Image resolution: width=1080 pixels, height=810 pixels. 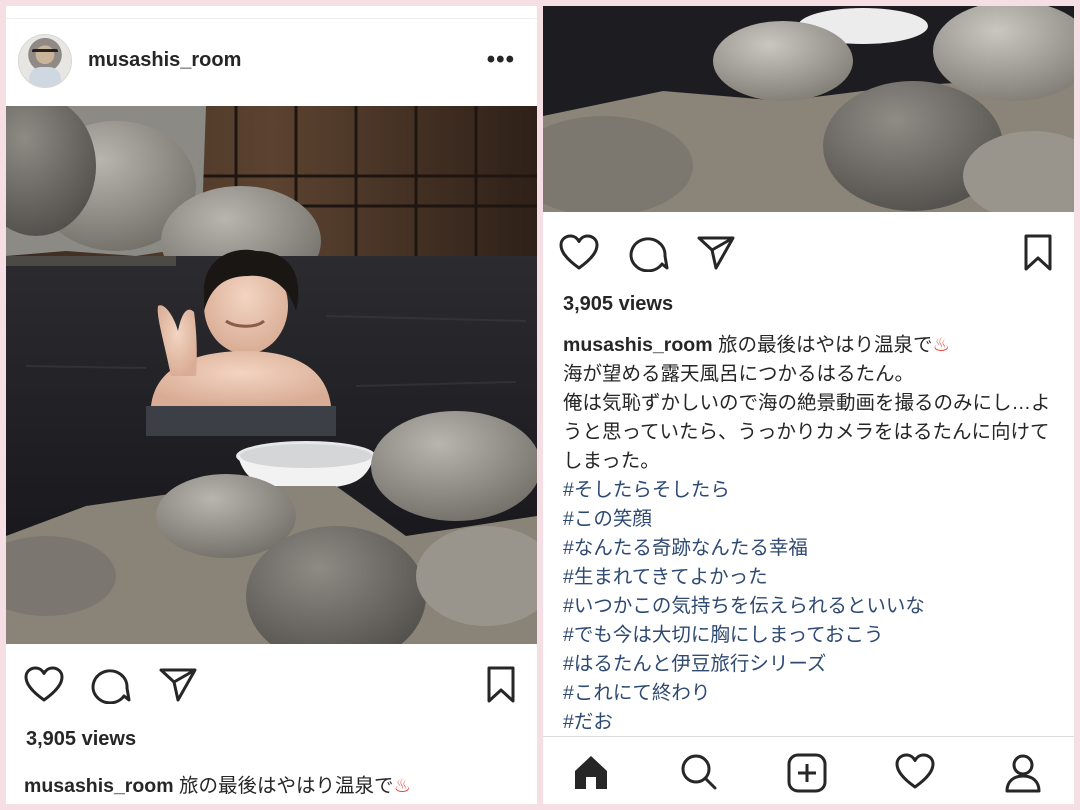 What do you see at coordinates (45, 54) in the screenshot?
I see `avatar-glasses` at bounding box center [45, 54].